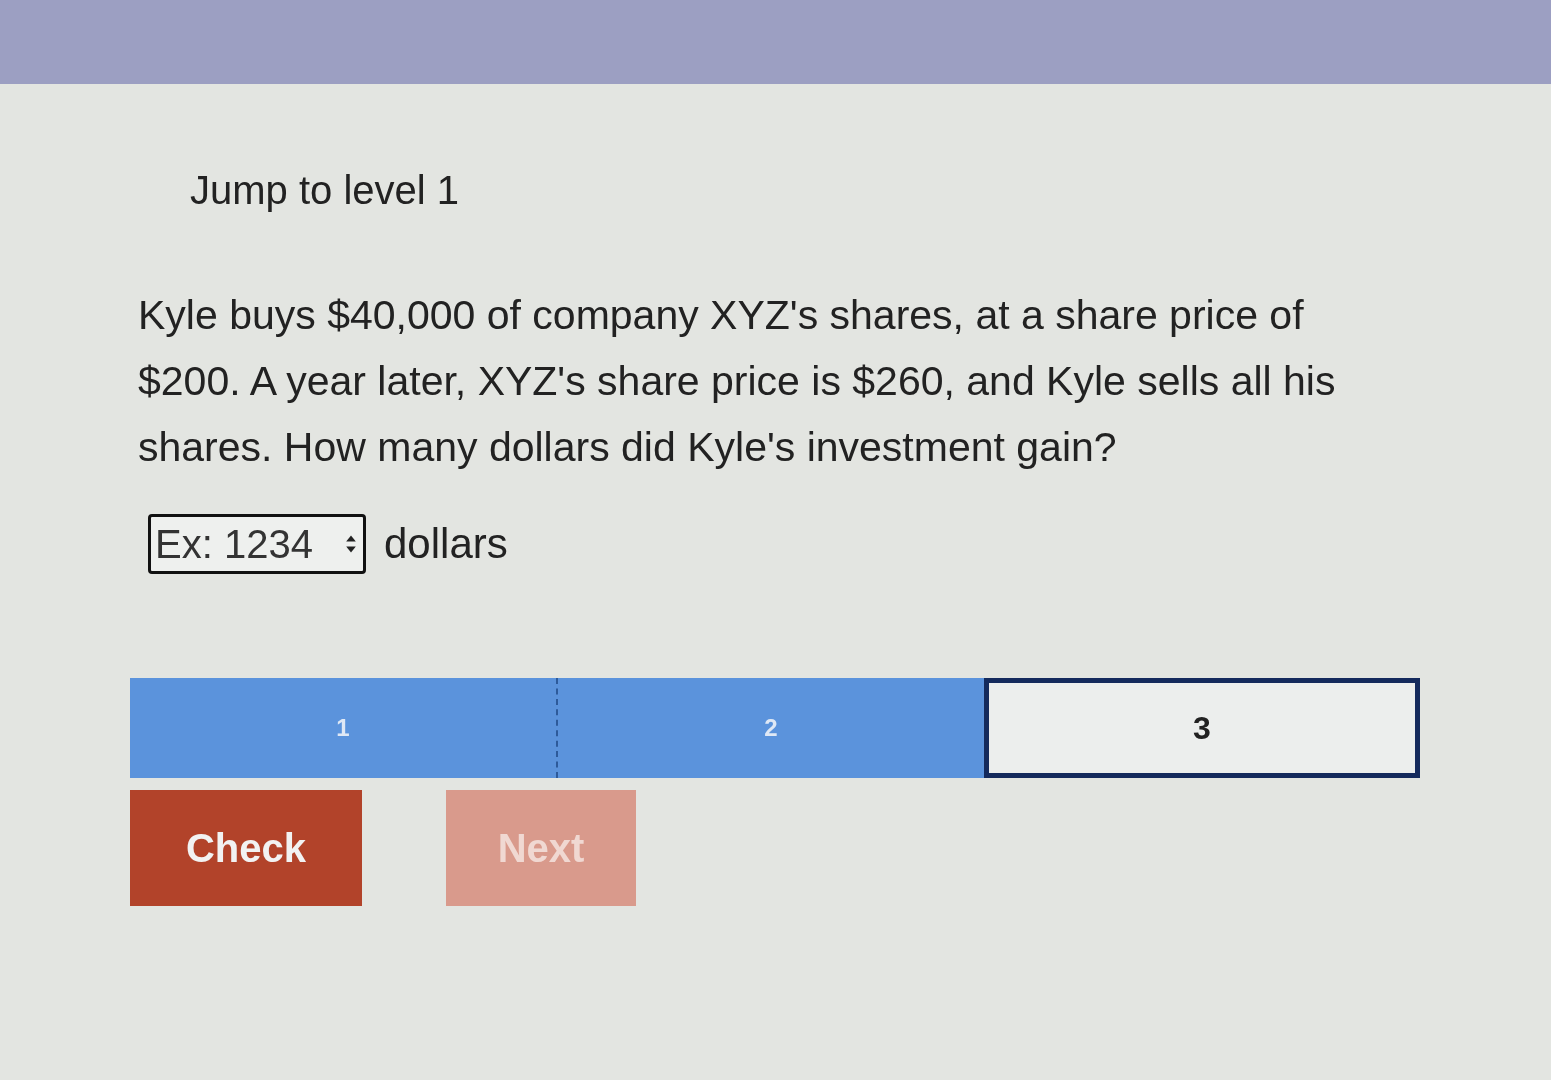 The image size is (1551, 1080). Describe the element at coordinates (246, 848) in the screenshot. I see `action-button: Check` at that location.